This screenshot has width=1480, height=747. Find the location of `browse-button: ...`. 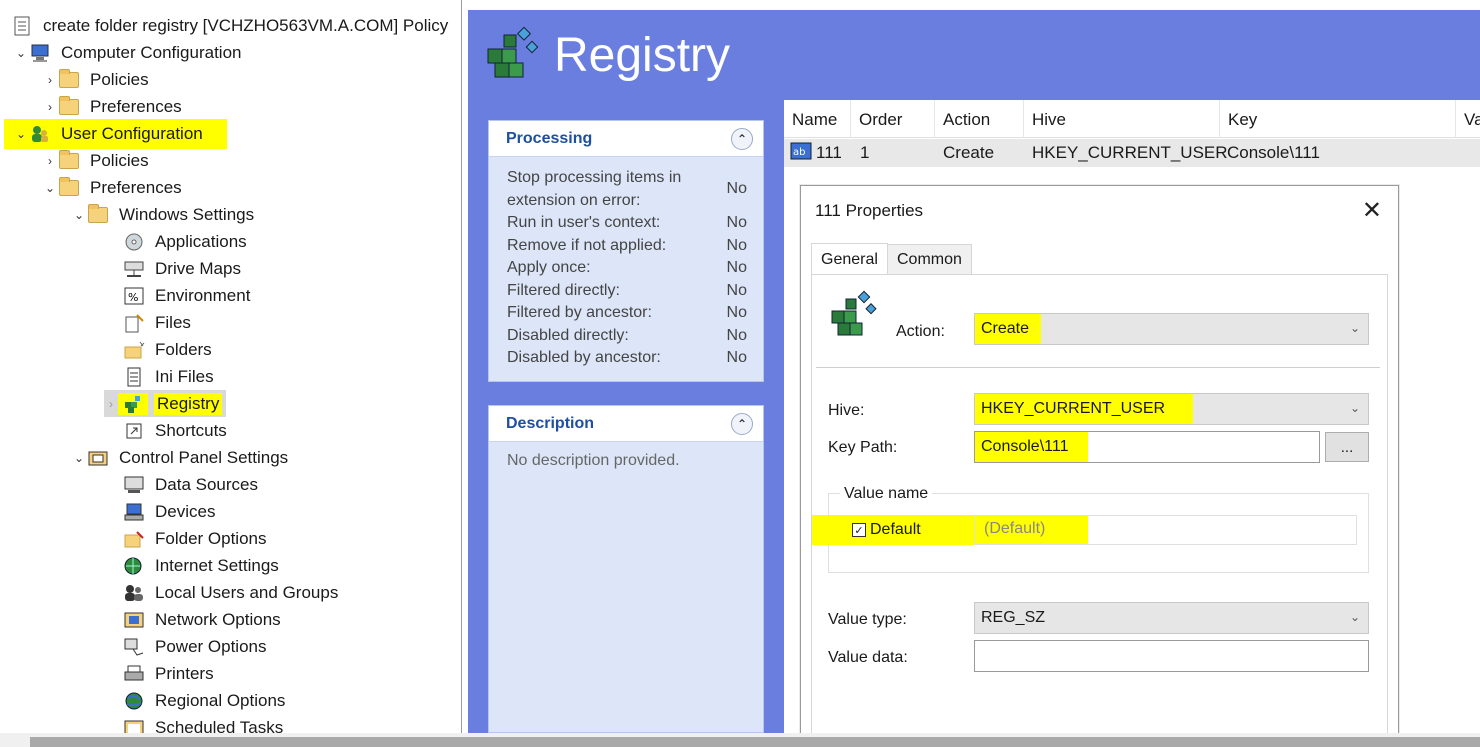

browse-button: ... is located at coordinates (1347, 447).